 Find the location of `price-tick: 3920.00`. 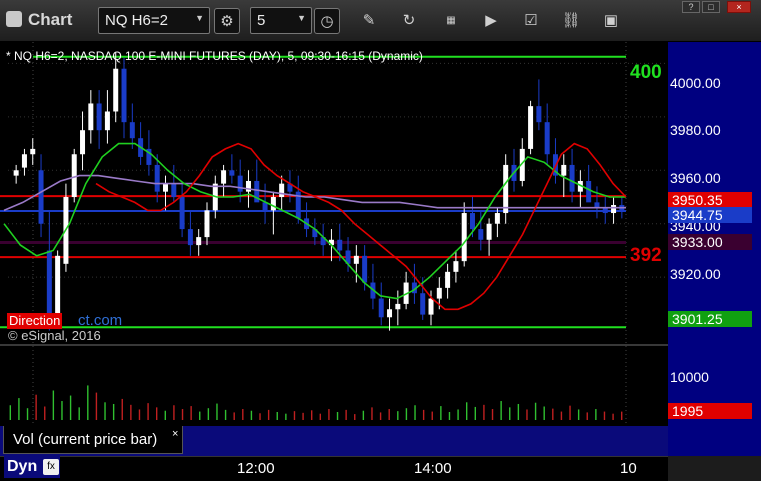

price-tick: 3920.00 is located at coordinates (695, 274).